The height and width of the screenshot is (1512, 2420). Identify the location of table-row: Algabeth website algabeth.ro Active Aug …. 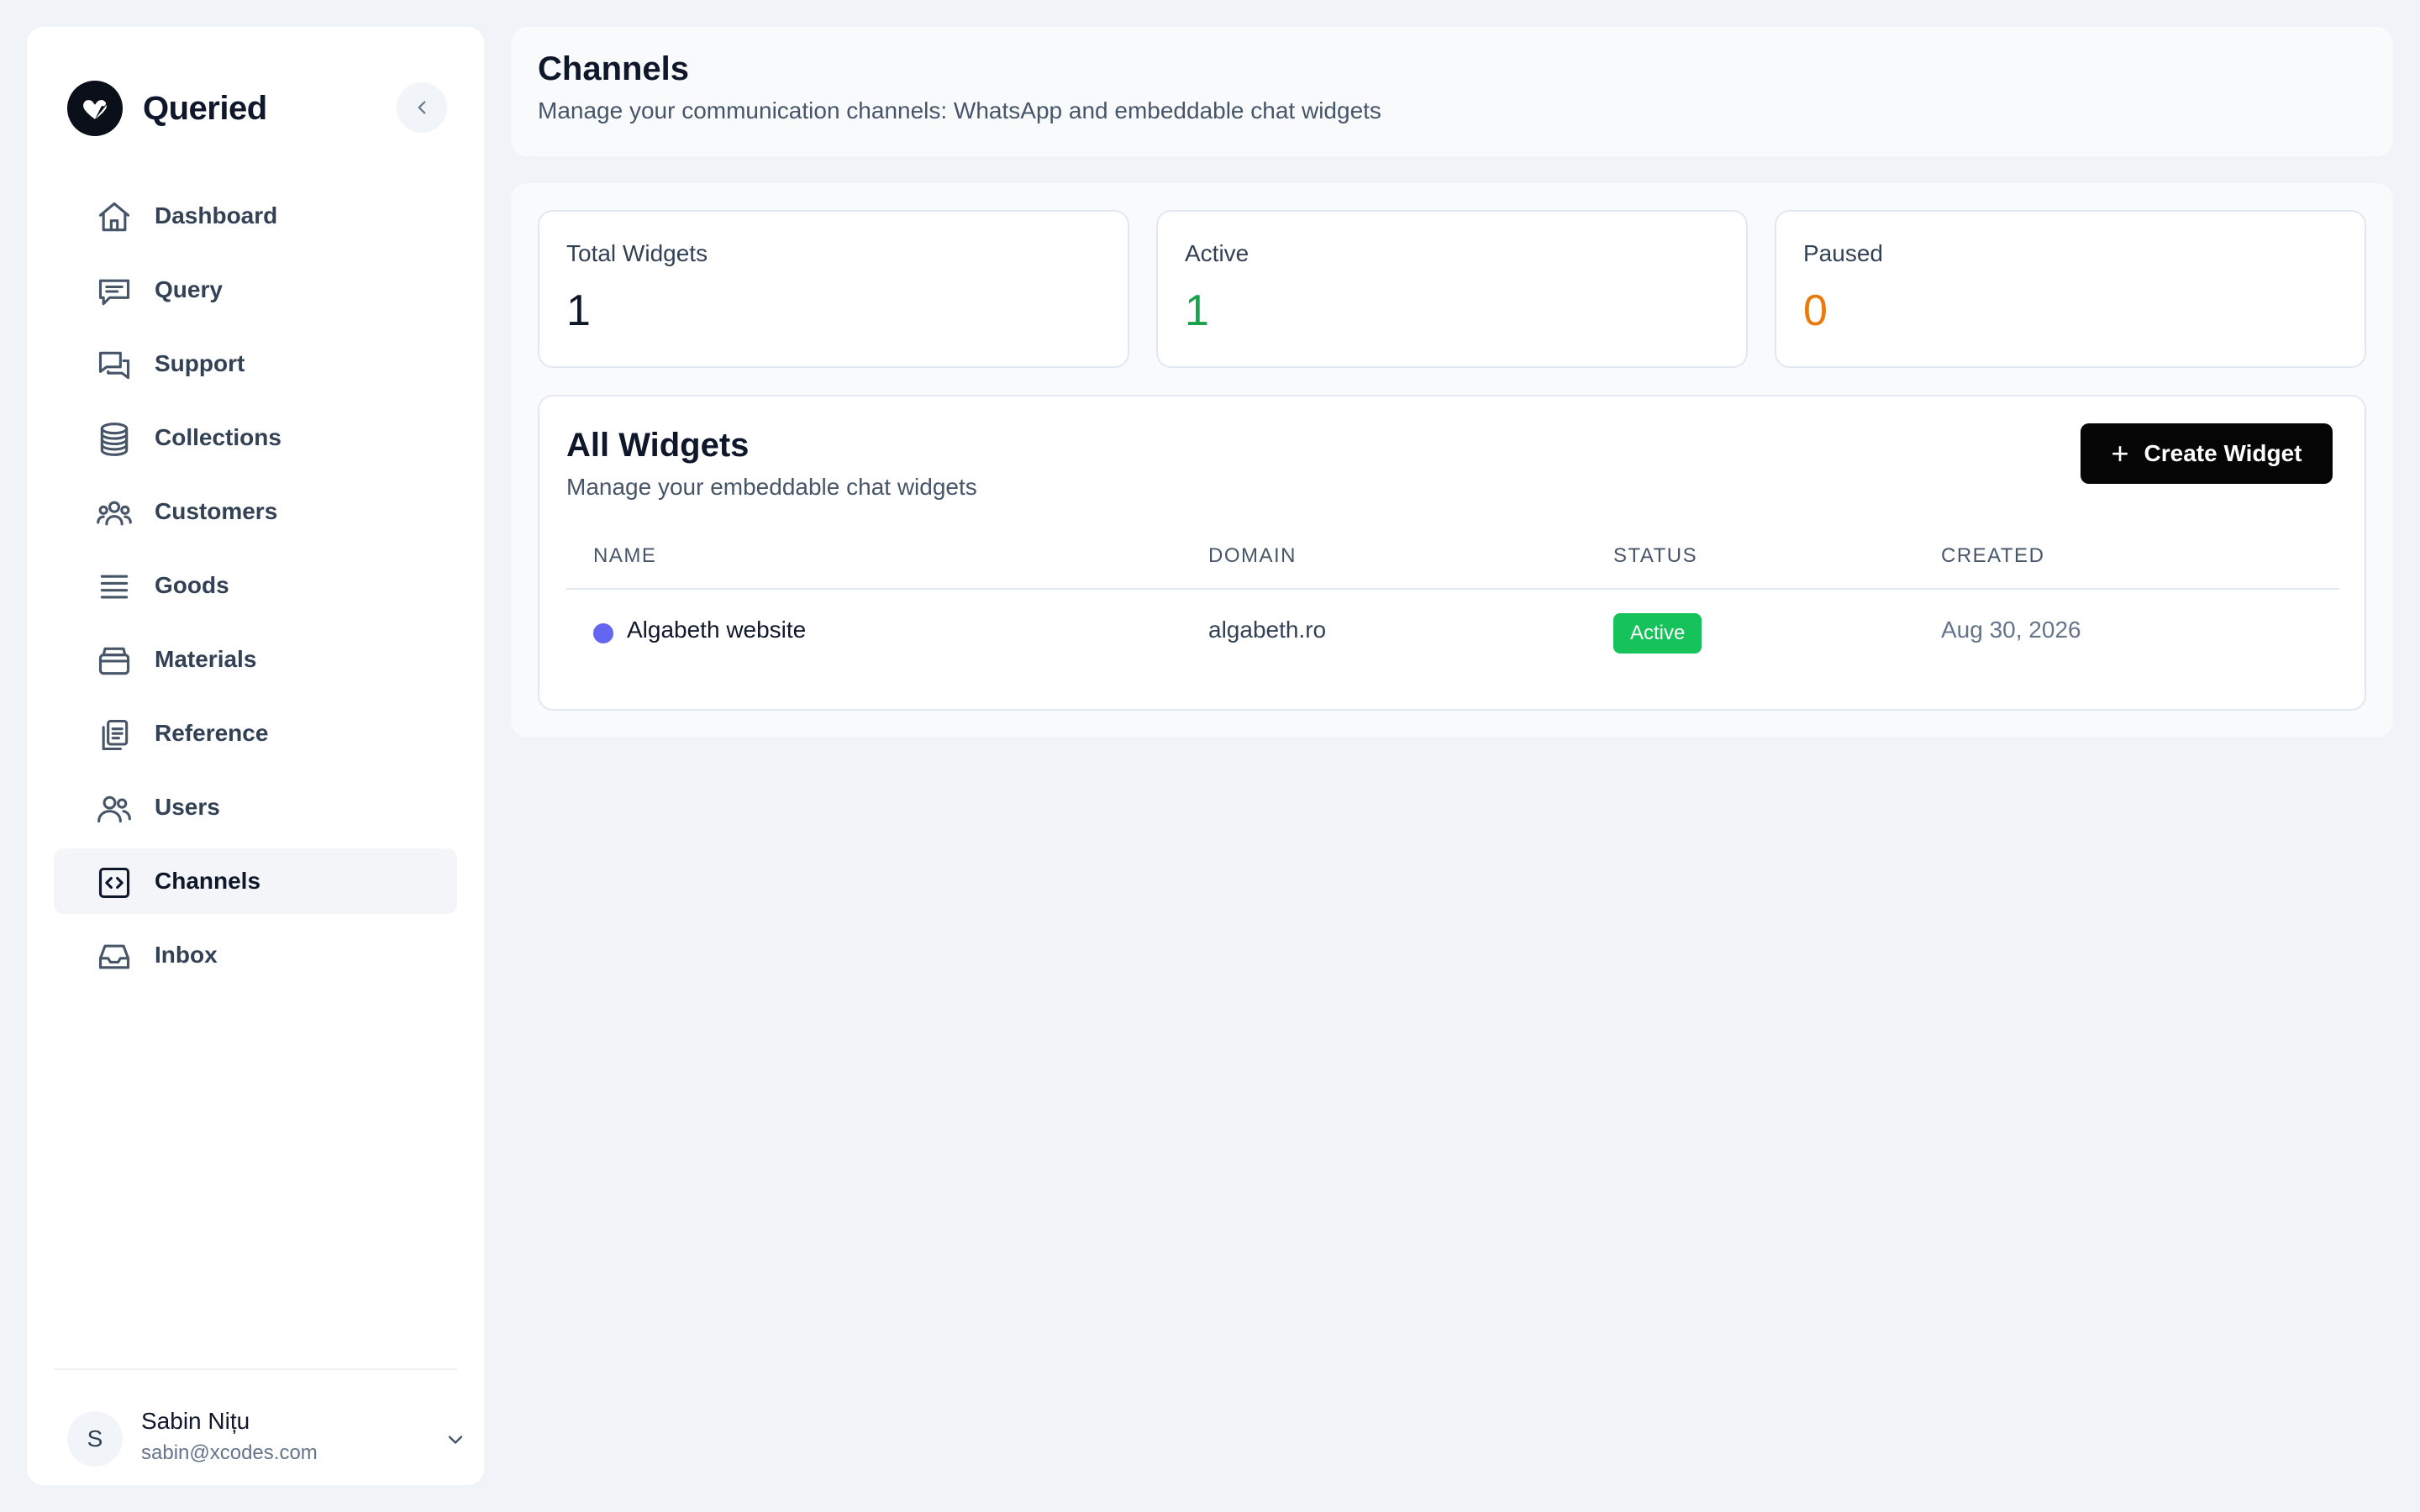
(1452, 633).